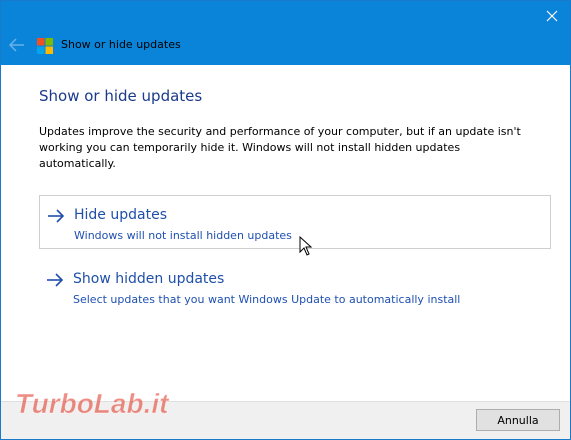  Describe the element at coordinates (518, 420) in the screenshot. I see `cancel-button: Annulla` at that location.